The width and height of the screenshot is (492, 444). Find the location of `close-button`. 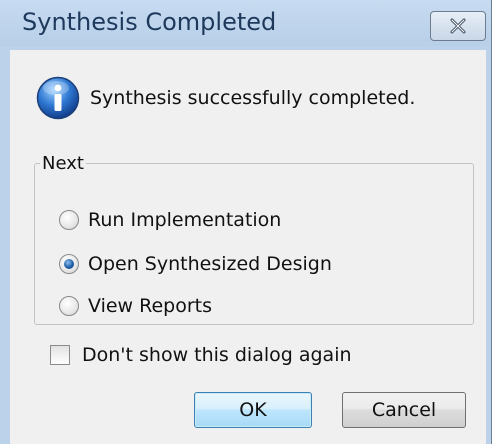

close-button is located at coordinates (458, 26).